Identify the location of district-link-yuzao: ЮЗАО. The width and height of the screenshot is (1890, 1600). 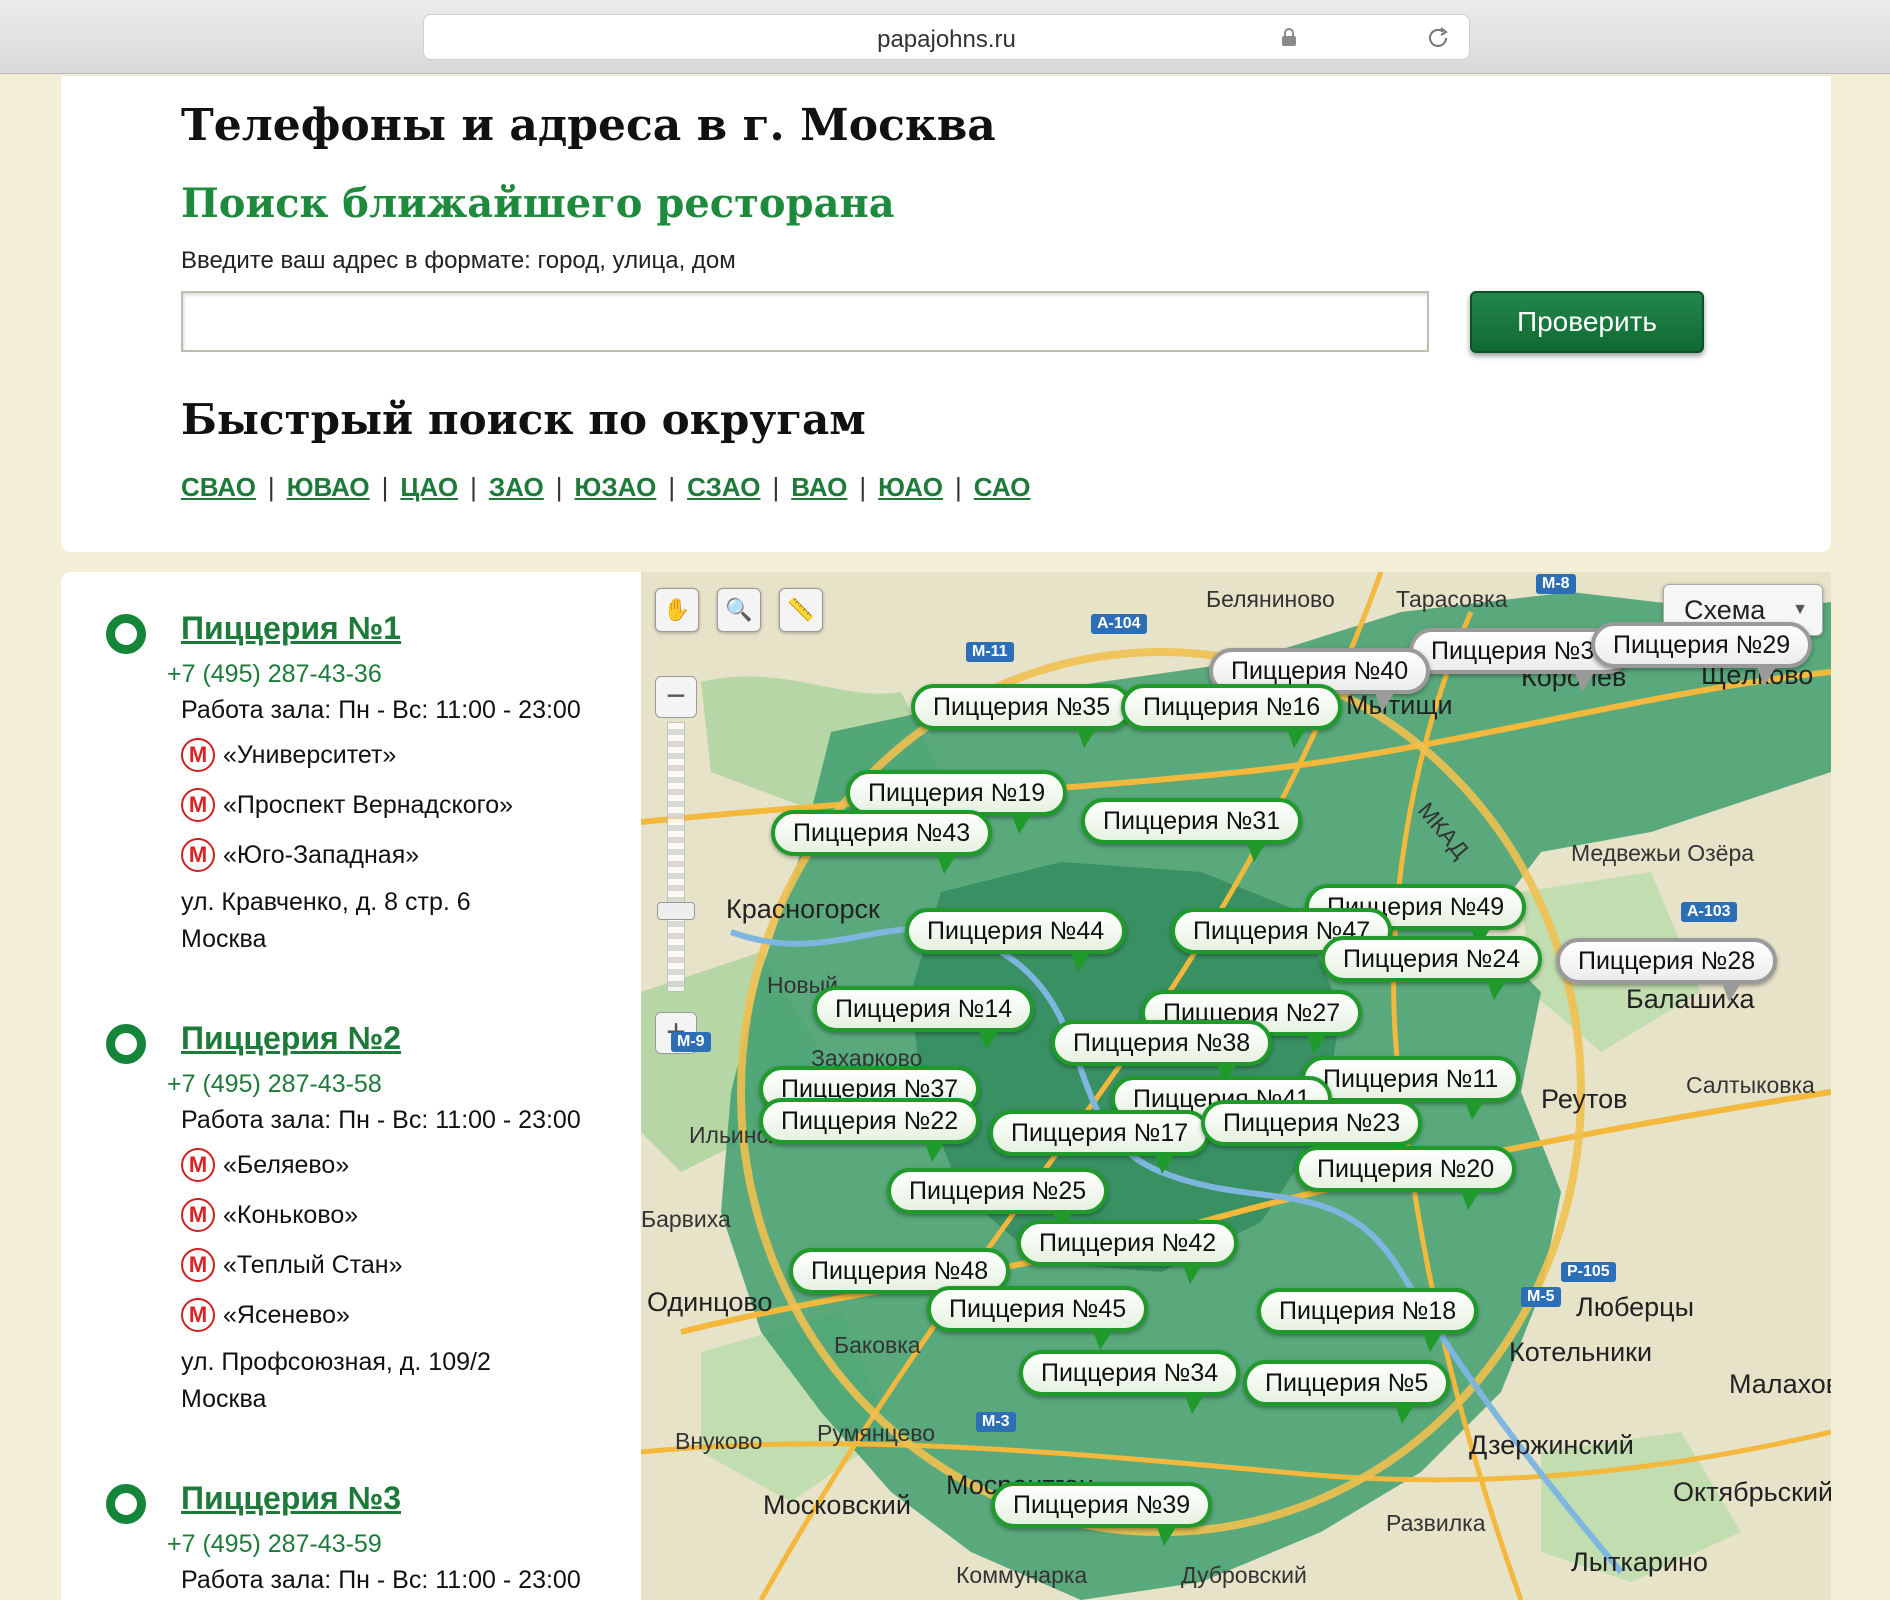
(616, 487).